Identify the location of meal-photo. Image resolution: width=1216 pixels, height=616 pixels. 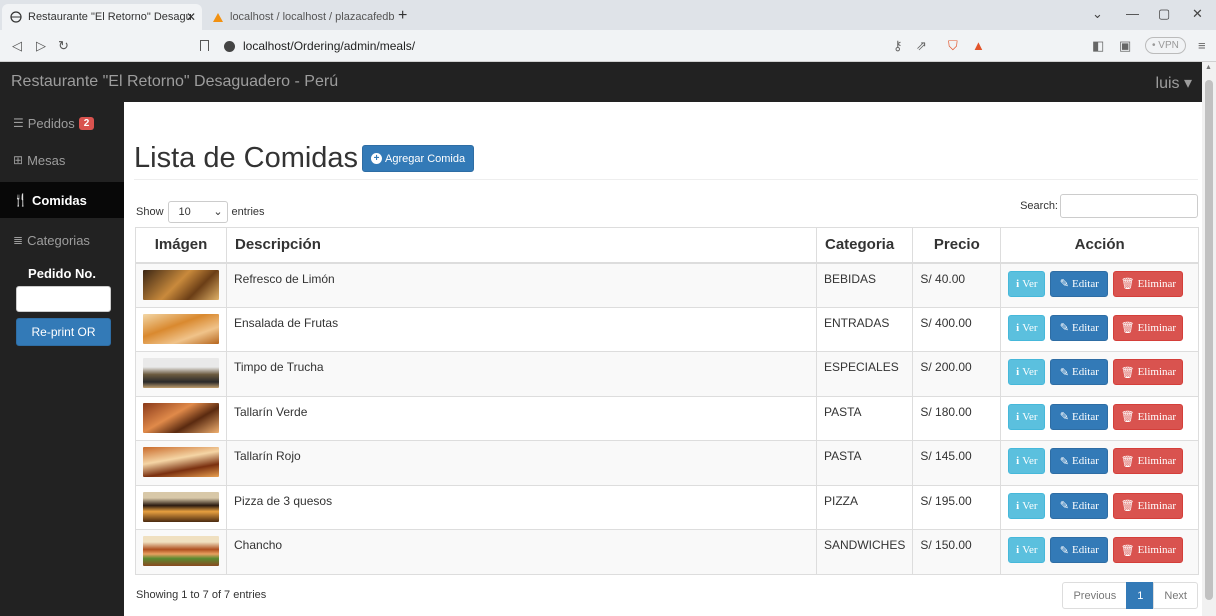
(181, 462).